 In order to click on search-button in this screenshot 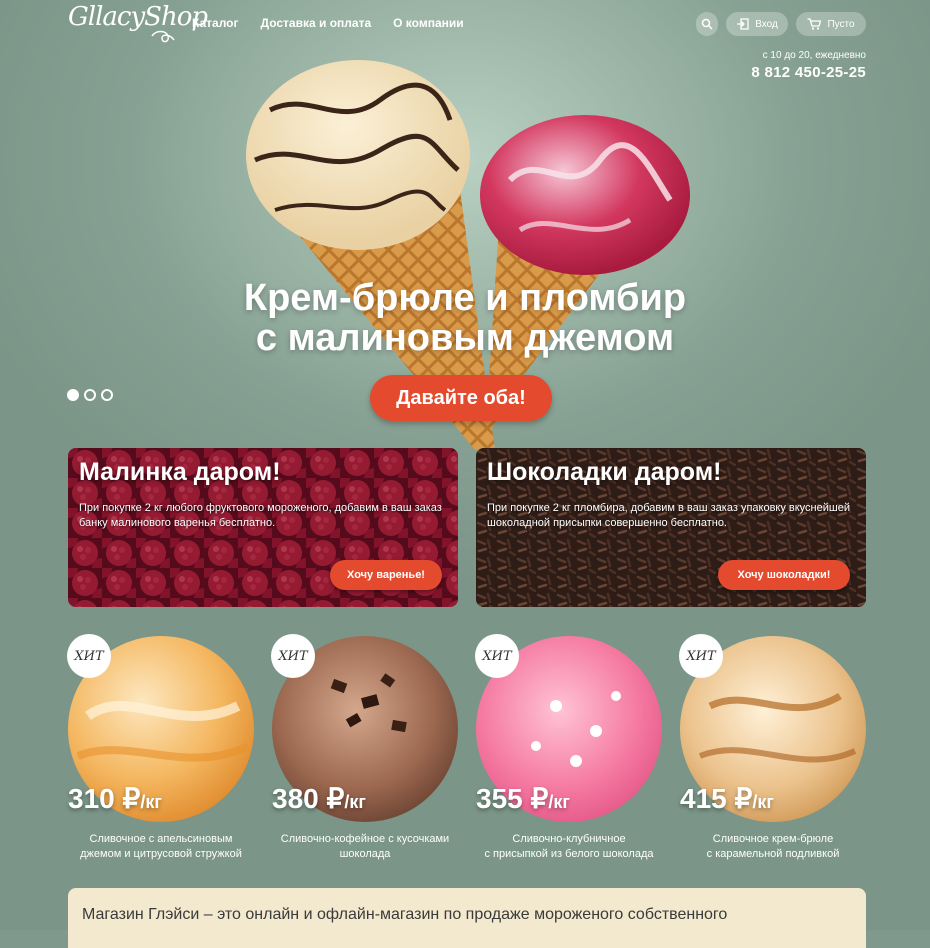, I will do `click(707, 24)`.